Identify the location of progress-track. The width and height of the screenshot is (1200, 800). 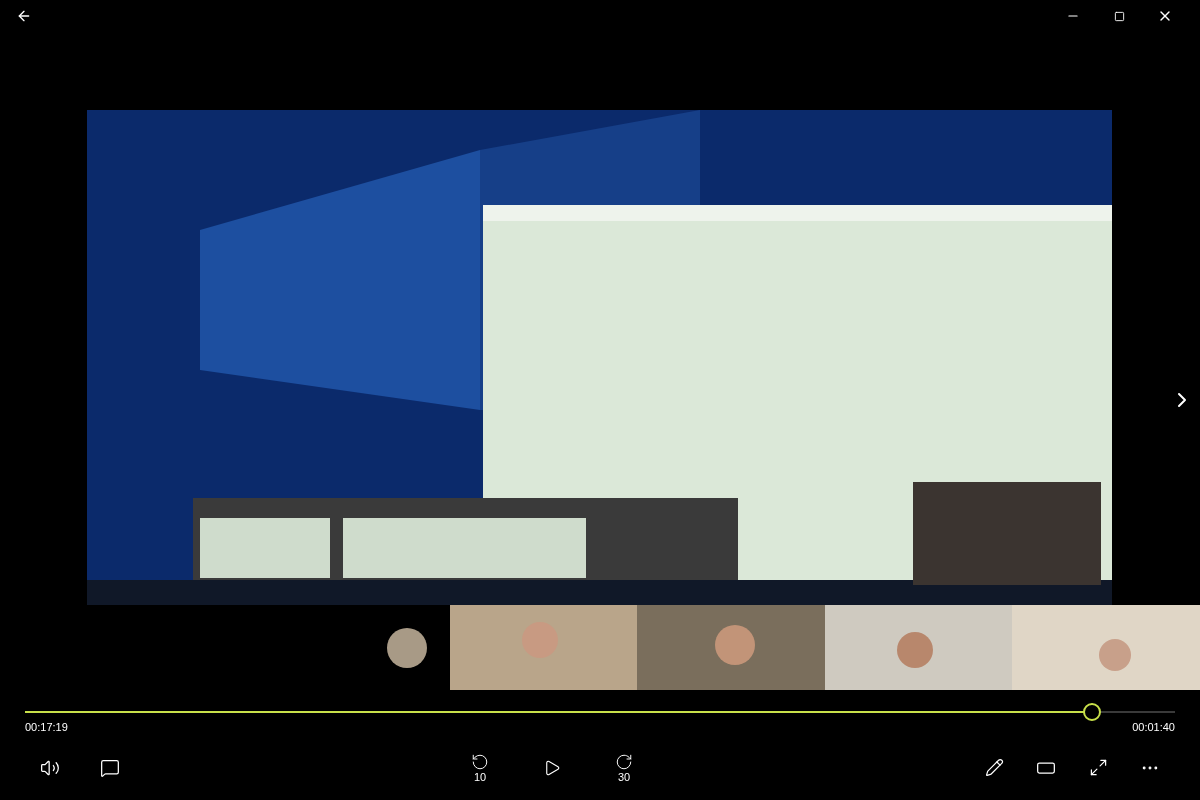
(600, 712).